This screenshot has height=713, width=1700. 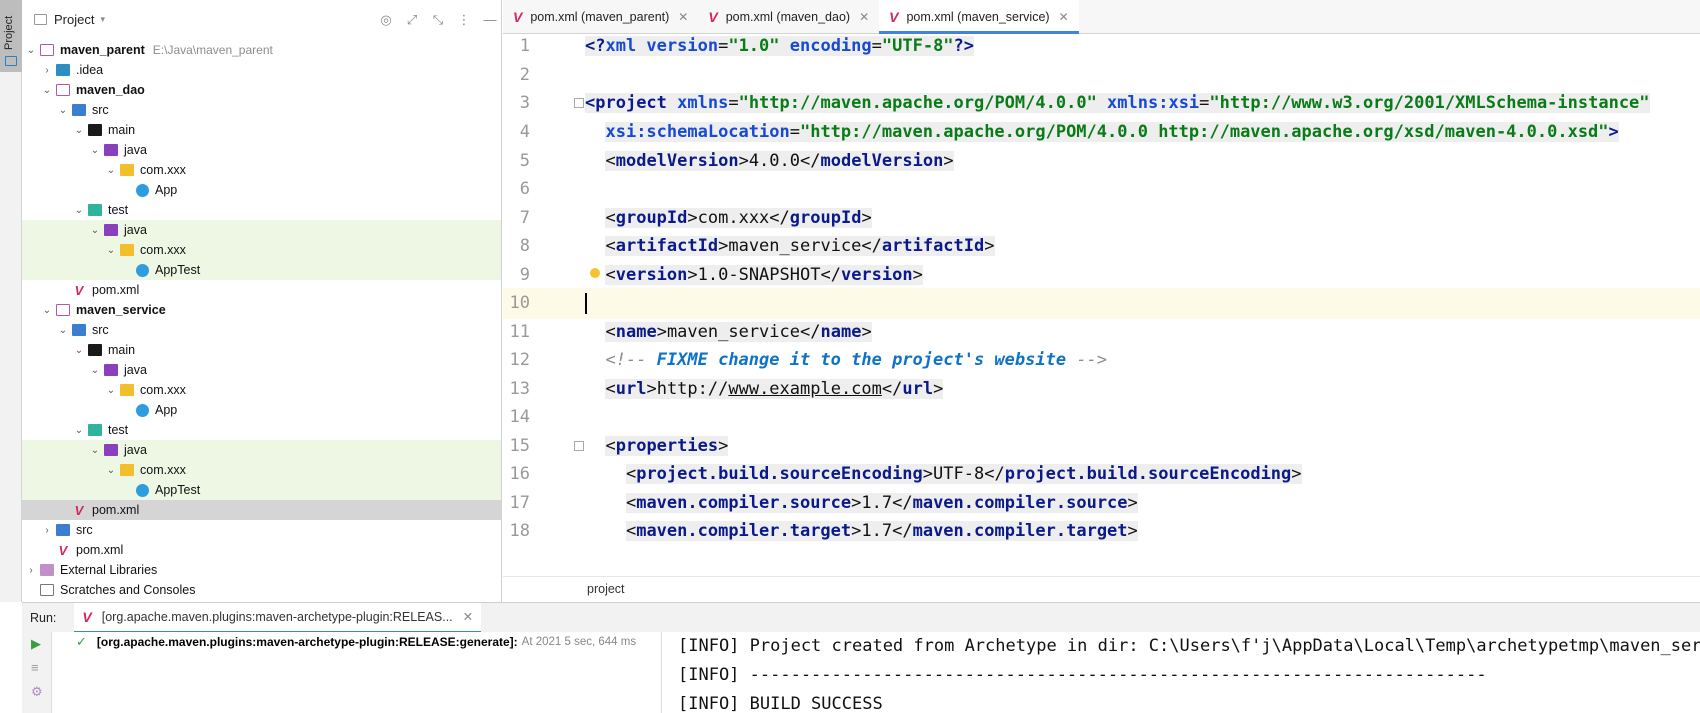 What do you see at coordinates (36, 644) in the screenshot?
I see `rerun-icon: ▶` at bounding box center [36, 644].